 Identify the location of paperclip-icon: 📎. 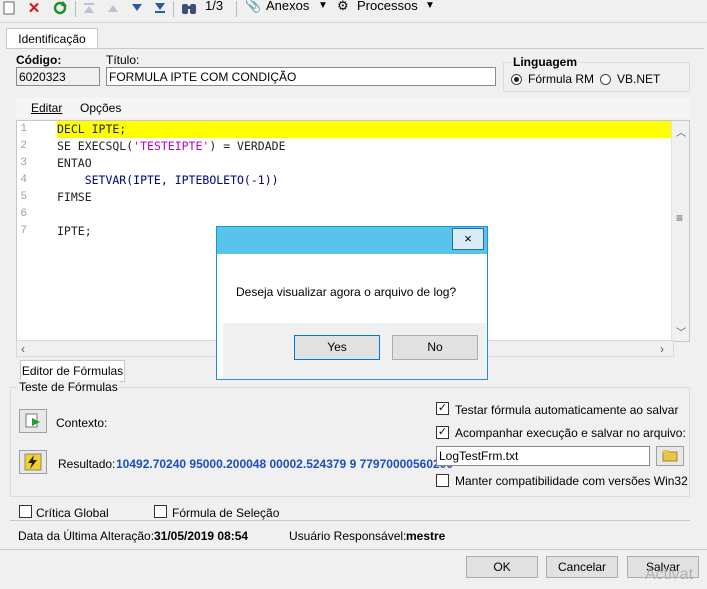
(253, 6).